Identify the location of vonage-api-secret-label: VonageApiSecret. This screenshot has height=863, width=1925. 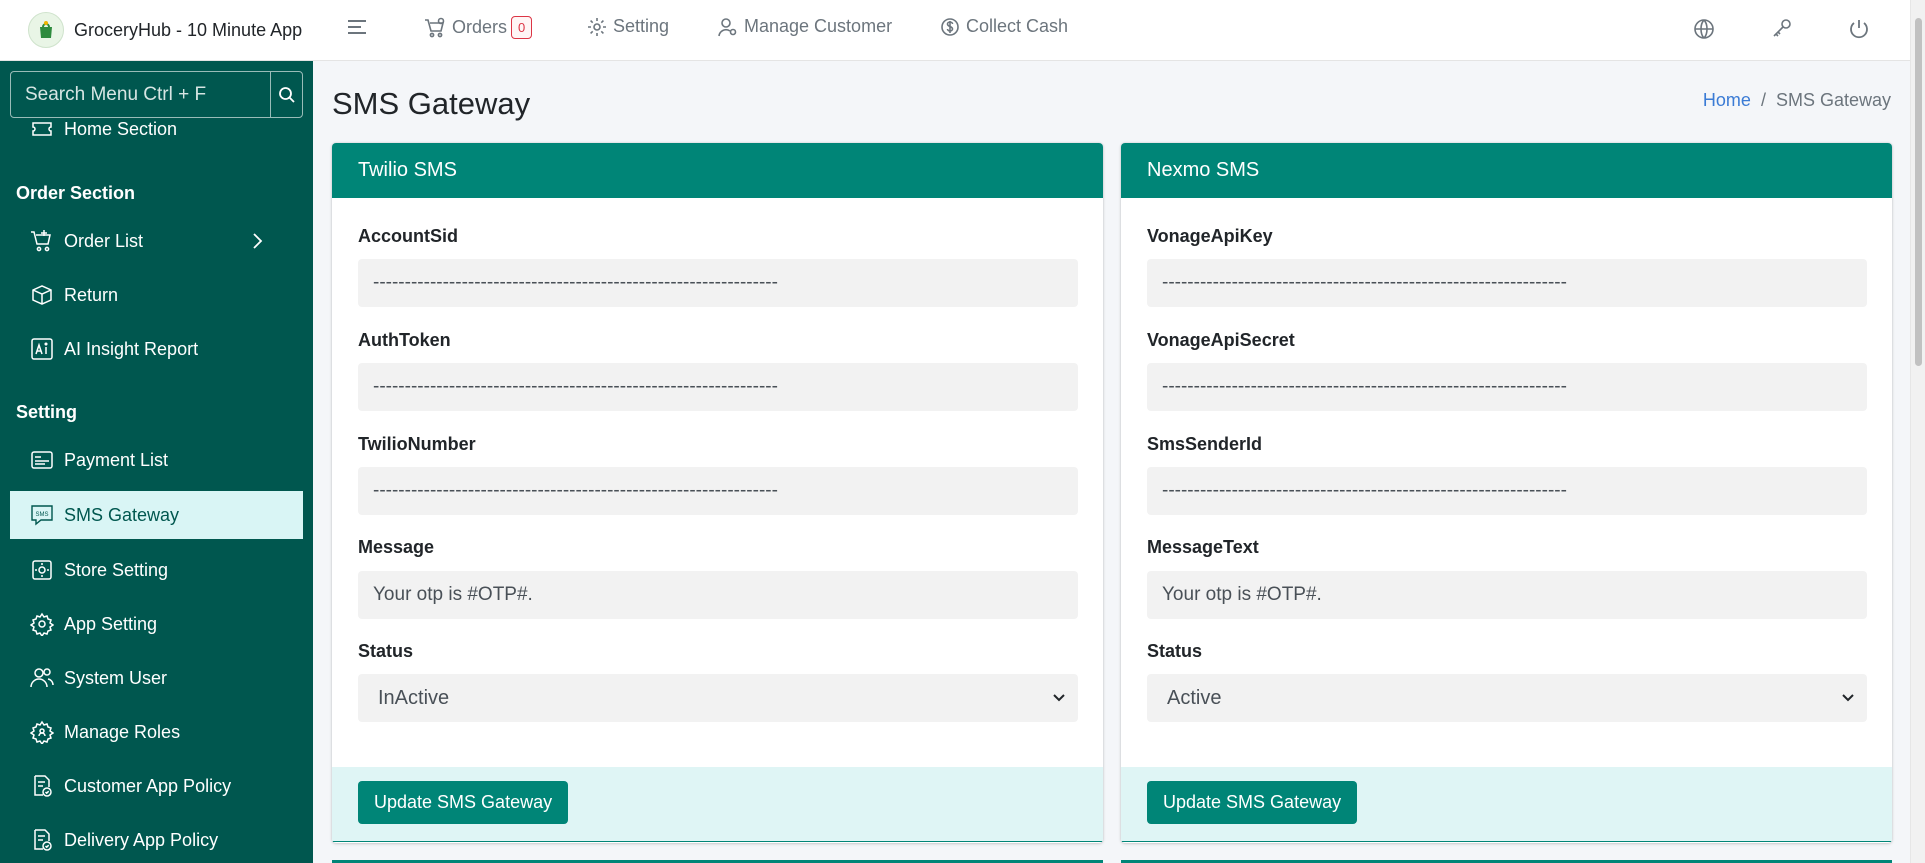
(1221, 340).